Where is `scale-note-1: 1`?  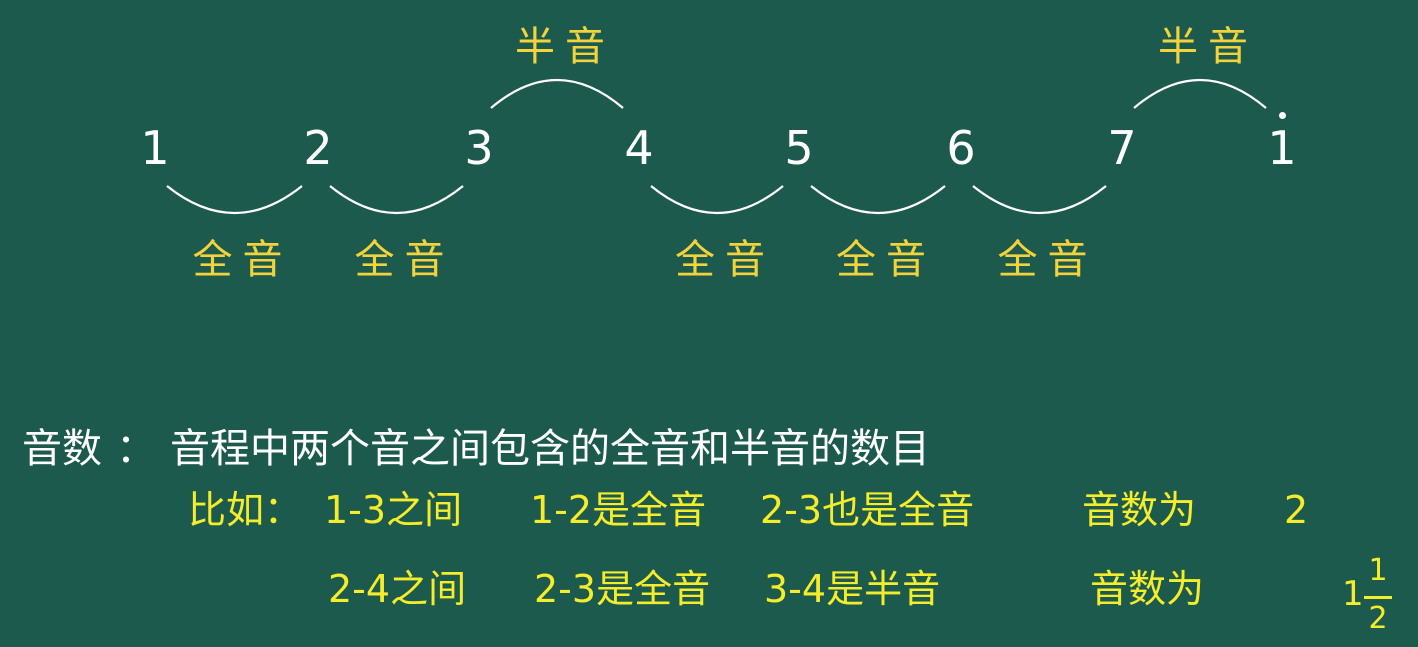 scale-note-1: 1 is located at coordinates (155, 148).